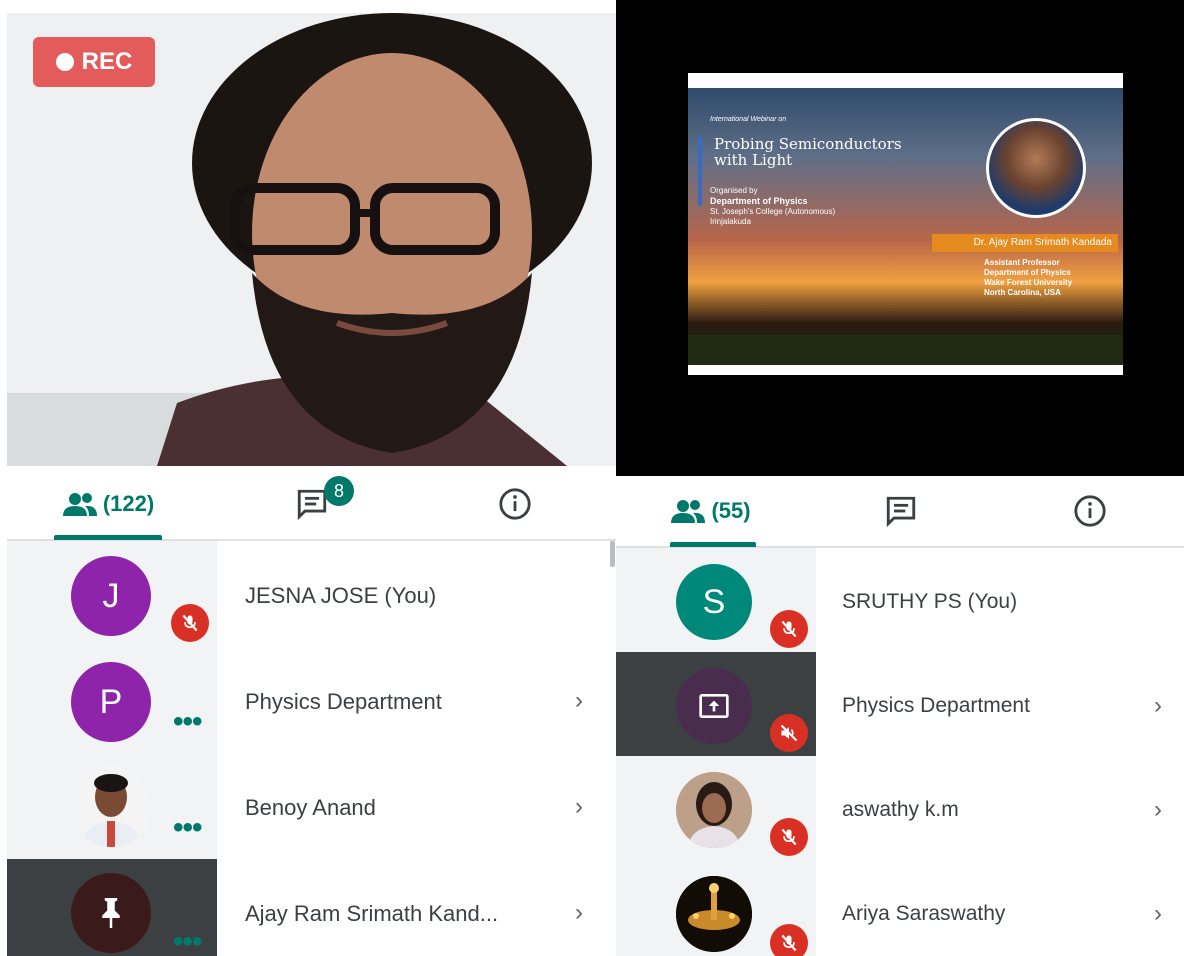  What do you see at coordinates (1027, 272) in the screenshot?
I see `role-line: Department of Physics` at bounding box center [1027, 272].